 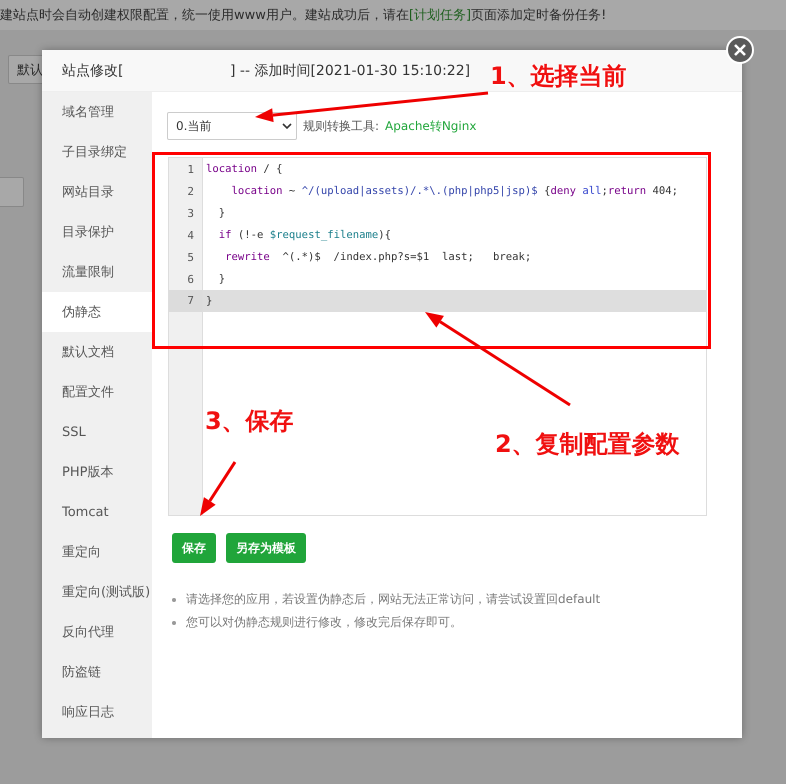 I want to click on code-line: location ~ ^/(upload|assets)/.*\.(php|php5|jsp)$ {deny all;return 404;, so click(x=454, y=191).